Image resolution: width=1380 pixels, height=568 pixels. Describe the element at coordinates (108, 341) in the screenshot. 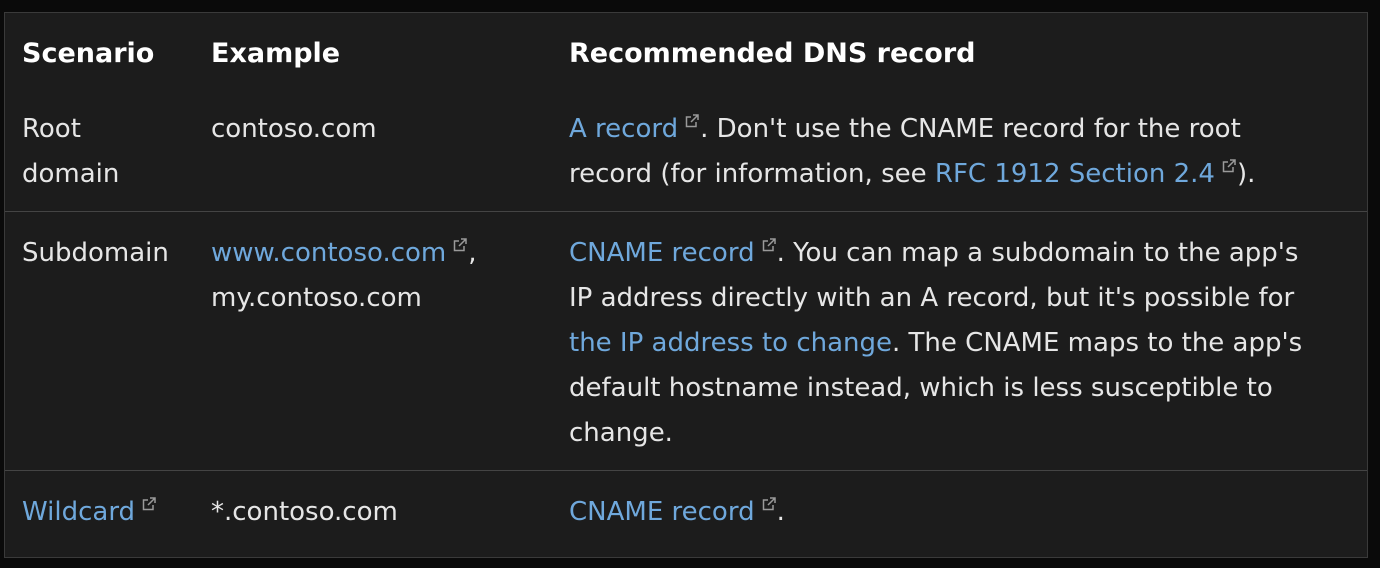

I see `scenario-cell: Subdomain` at that location.